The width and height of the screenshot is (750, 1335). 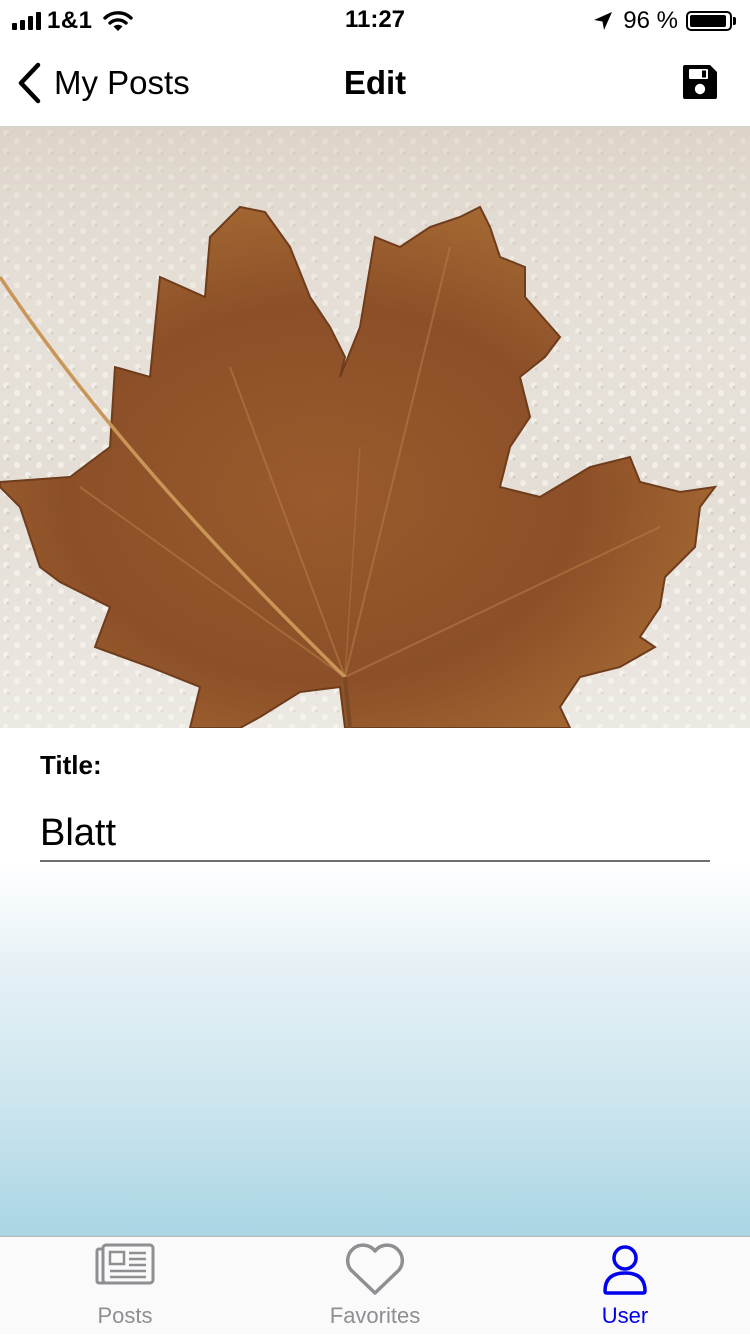 What do you see at coordinates (625, 1270) in the screenshot?
I see `user-icon` at bounding box center [625, 1270].